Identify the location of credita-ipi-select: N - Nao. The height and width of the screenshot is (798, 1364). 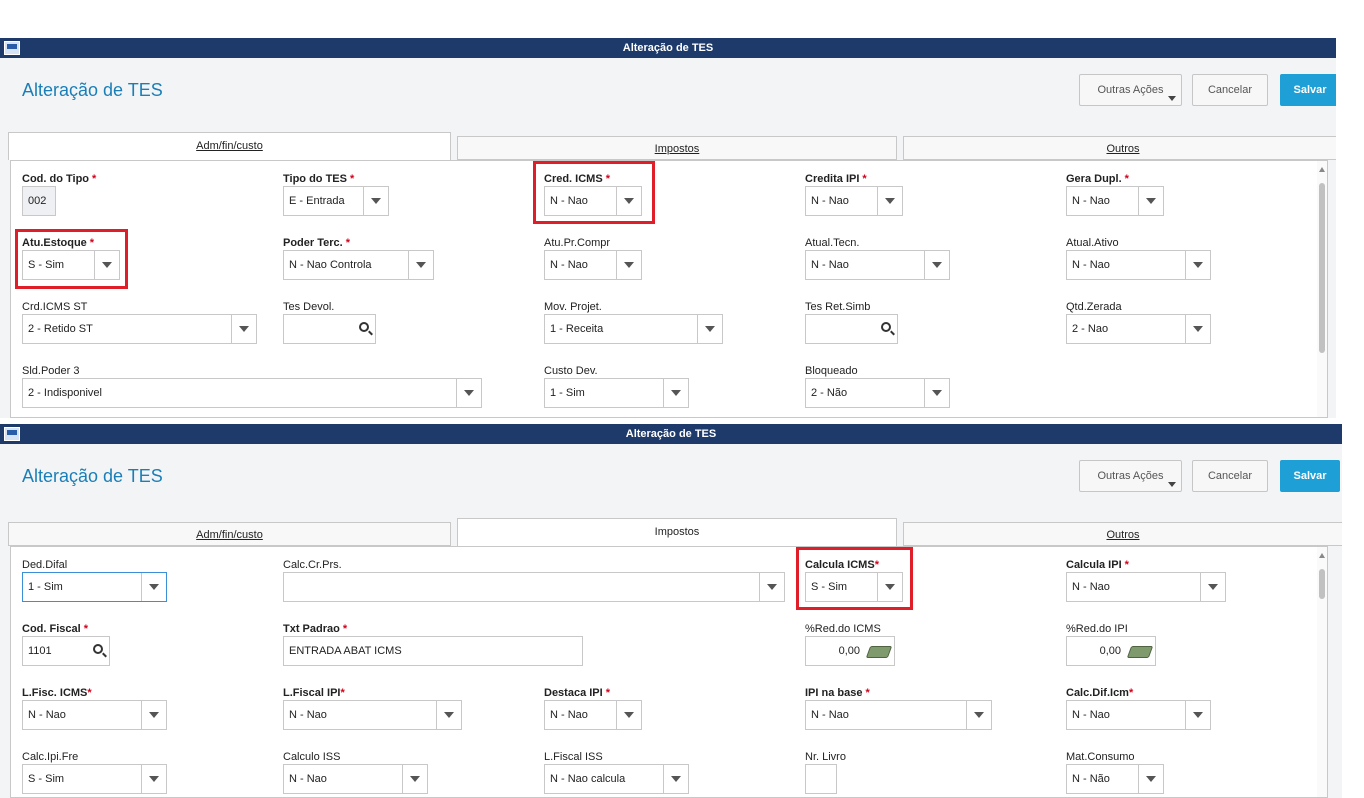
(854, 201).